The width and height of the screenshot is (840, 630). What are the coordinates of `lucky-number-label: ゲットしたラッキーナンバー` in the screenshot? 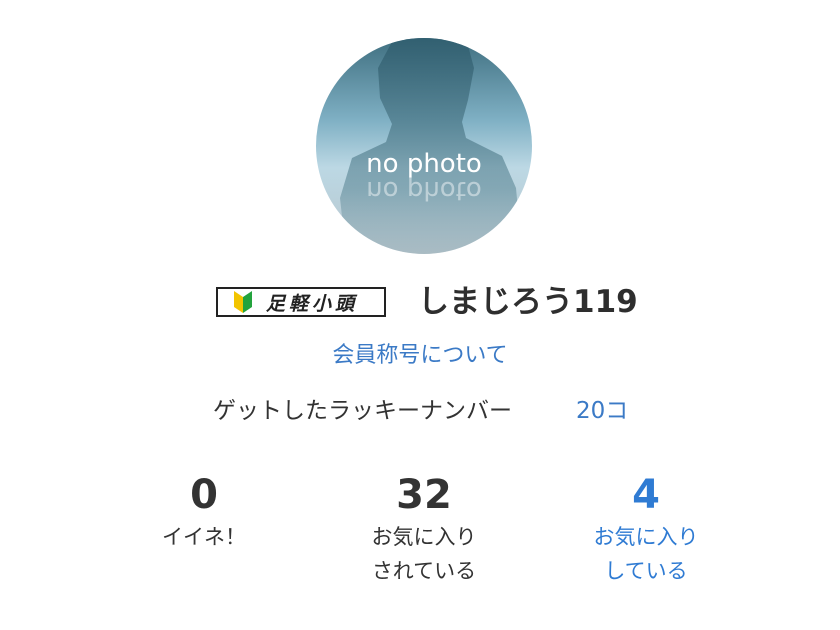 It's located at (362, 411).